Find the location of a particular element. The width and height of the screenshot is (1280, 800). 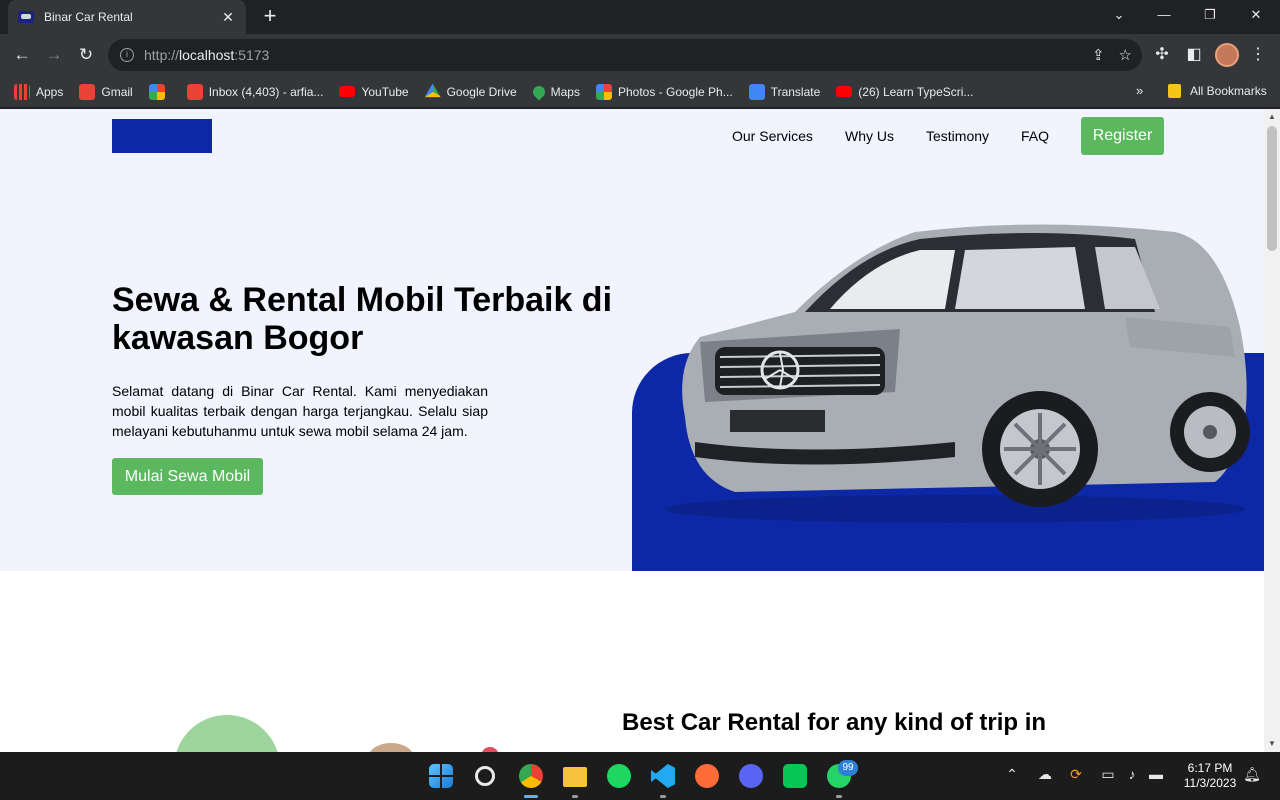

site-logo is located at coordinates (162, 136).